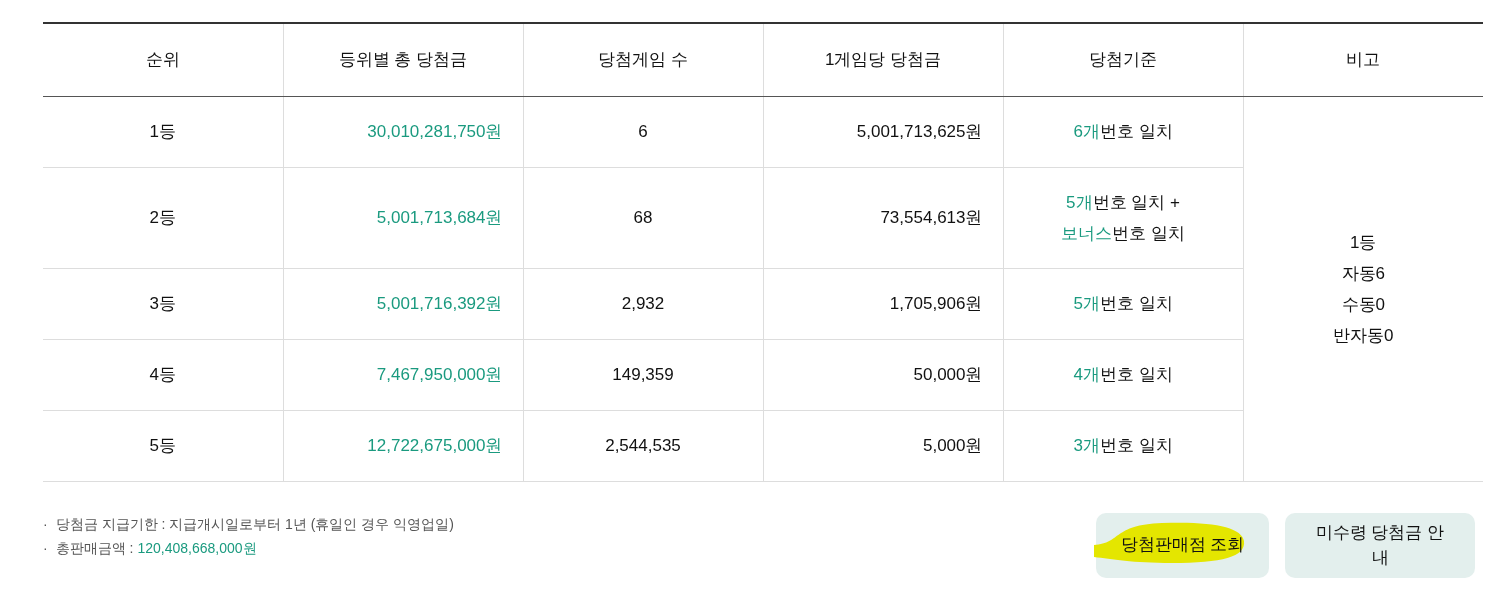  I want to click on rank-cell: 4등, so click(163, 374).